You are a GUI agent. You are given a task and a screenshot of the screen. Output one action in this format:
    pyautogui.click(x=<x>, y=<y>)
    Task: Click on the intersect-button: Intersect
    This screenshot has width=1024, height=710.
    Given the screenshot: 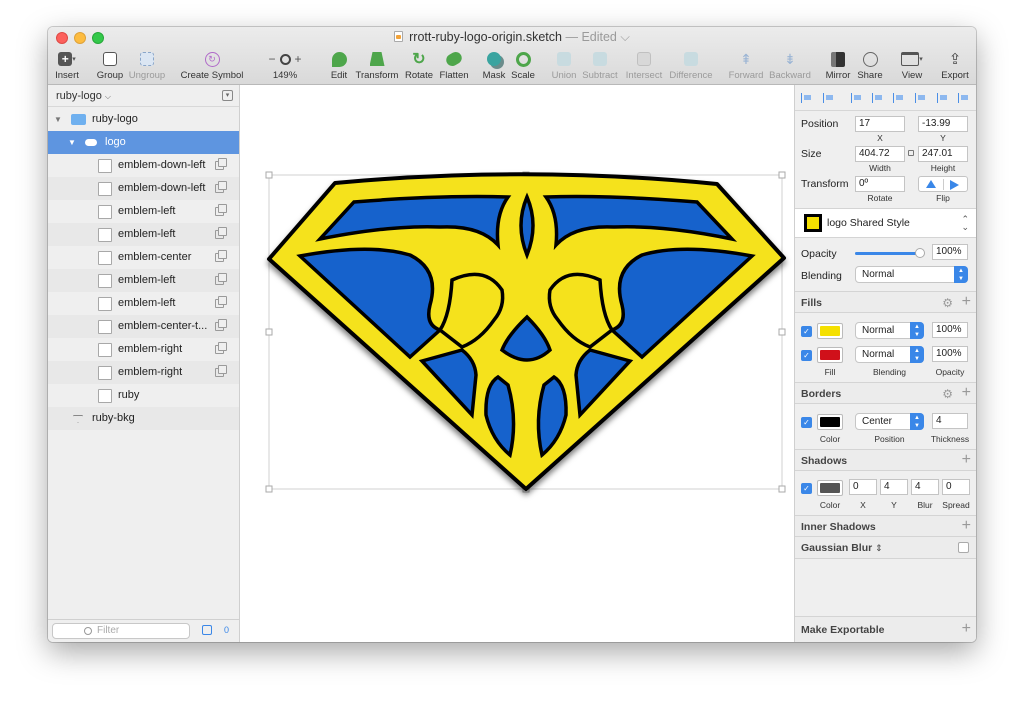 What is the action you would take?
    pyautogui.click(x=644, y=66)
    